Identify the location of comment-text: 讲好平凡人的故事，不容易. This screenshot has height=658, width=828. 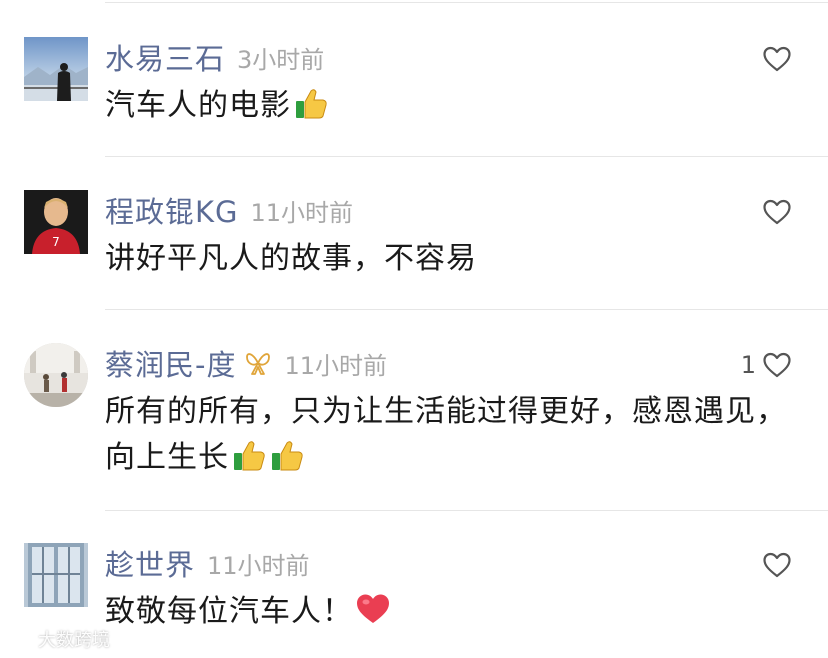
(450, 259).